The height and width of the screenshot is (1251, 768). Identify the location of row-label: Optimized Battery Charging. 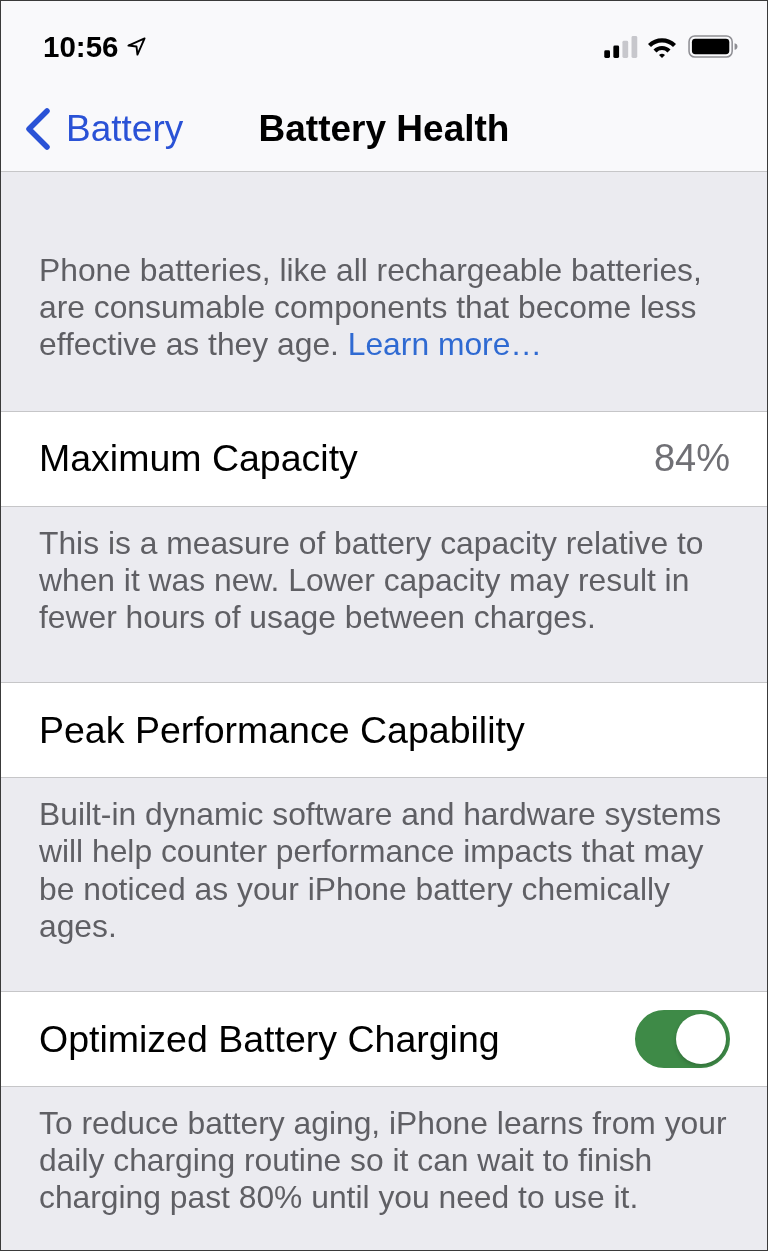
(269, 1039).